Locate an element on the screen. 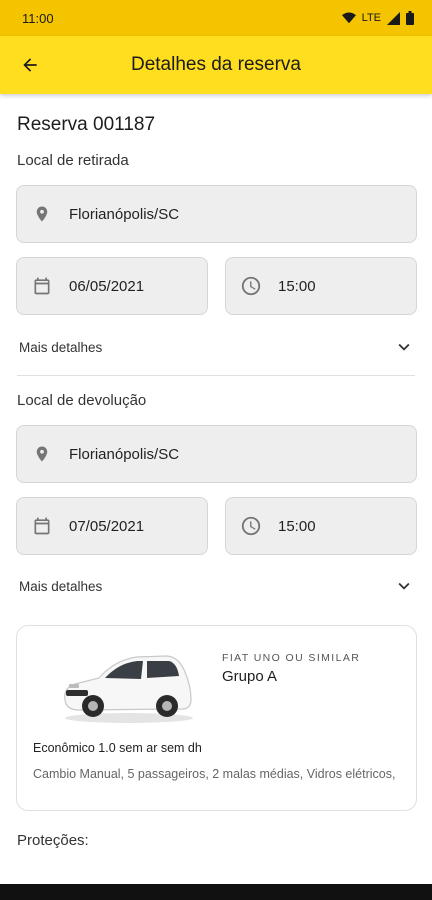 The width and height of the screenshot is (432, 900). pickup-more-details: Mais detalhes is located at coordinates (216, 347).